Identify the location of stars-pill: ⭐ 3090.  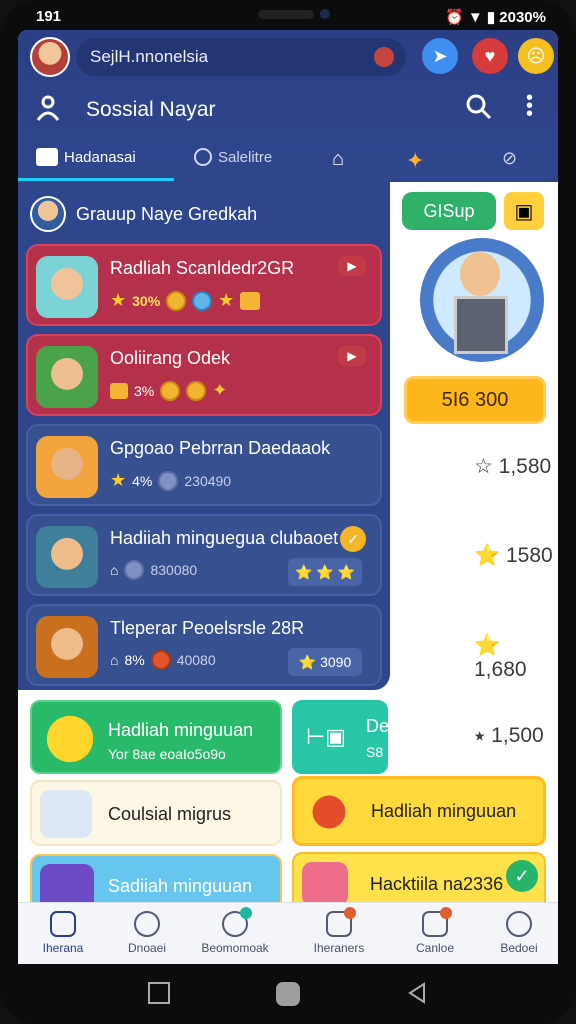
(325, 662).